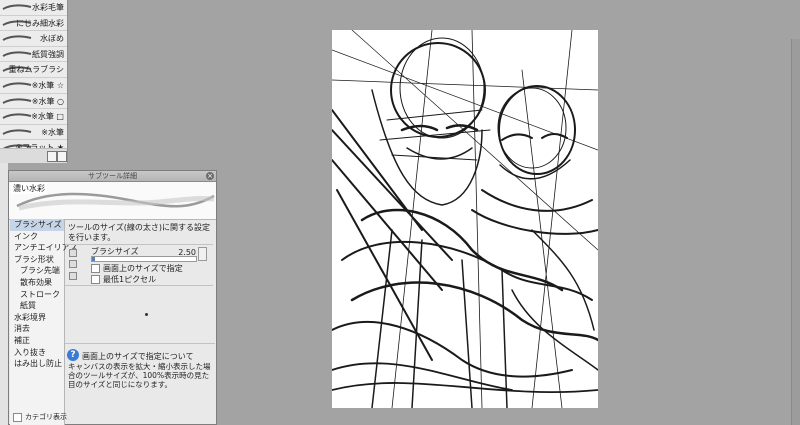 This screenshot has height=425, width=800. I want to click on screen-size-checkbox, so click(95, 268).